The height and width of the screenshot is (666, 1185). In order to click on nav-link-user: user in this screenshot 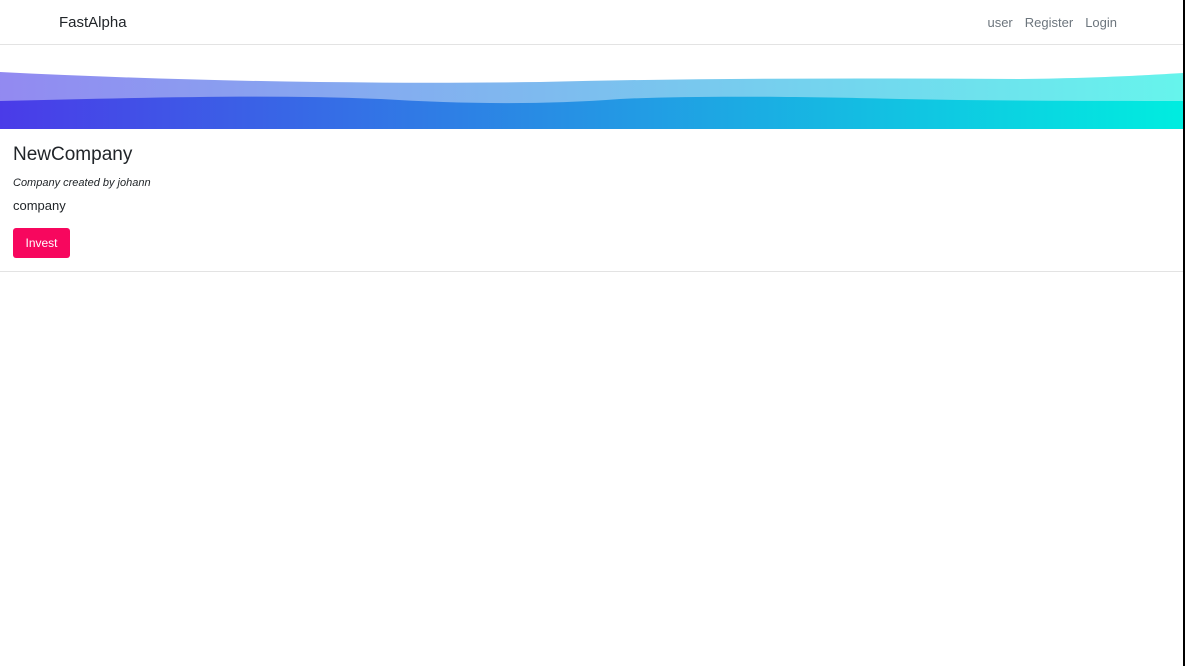, I will do `click(999, 23)`.